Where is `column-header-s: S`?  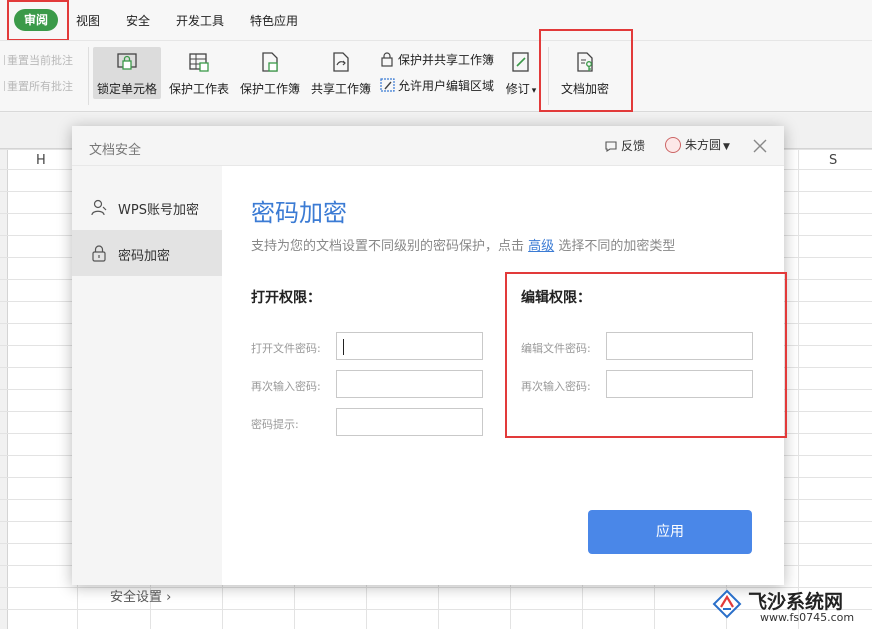 column-header-s: S is located at coordinates (833, 160).